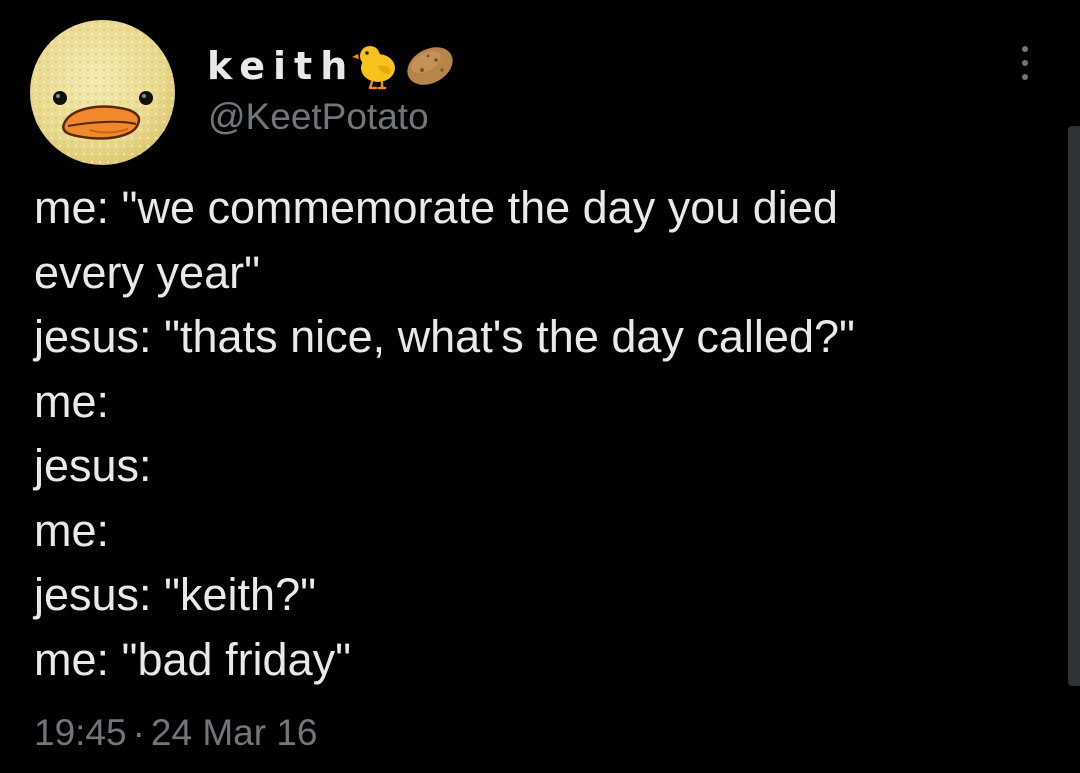  I want to click on tweet-date: 24 Mar 16, so click(234, 732).